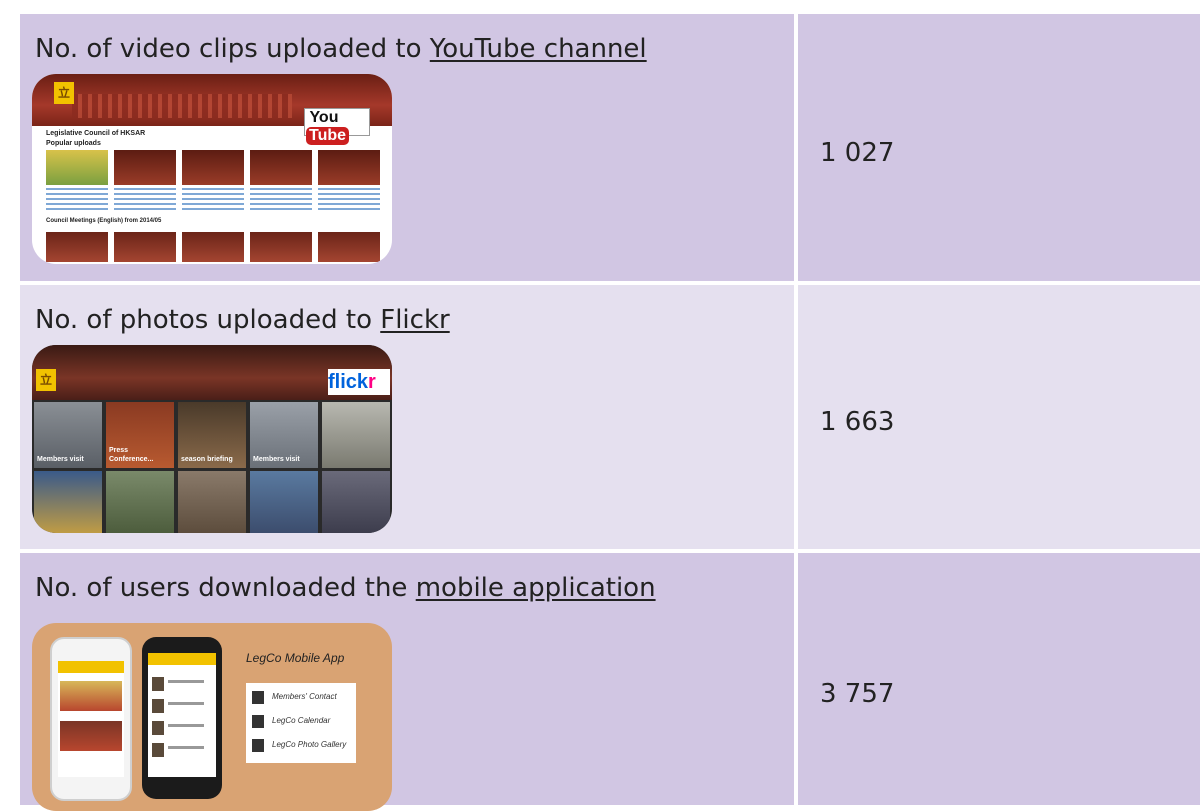 The width and height of the screenshot is (1200, 811). I want to click on channel-heading: Legislative Council of HKSAR, so click(96, 133).